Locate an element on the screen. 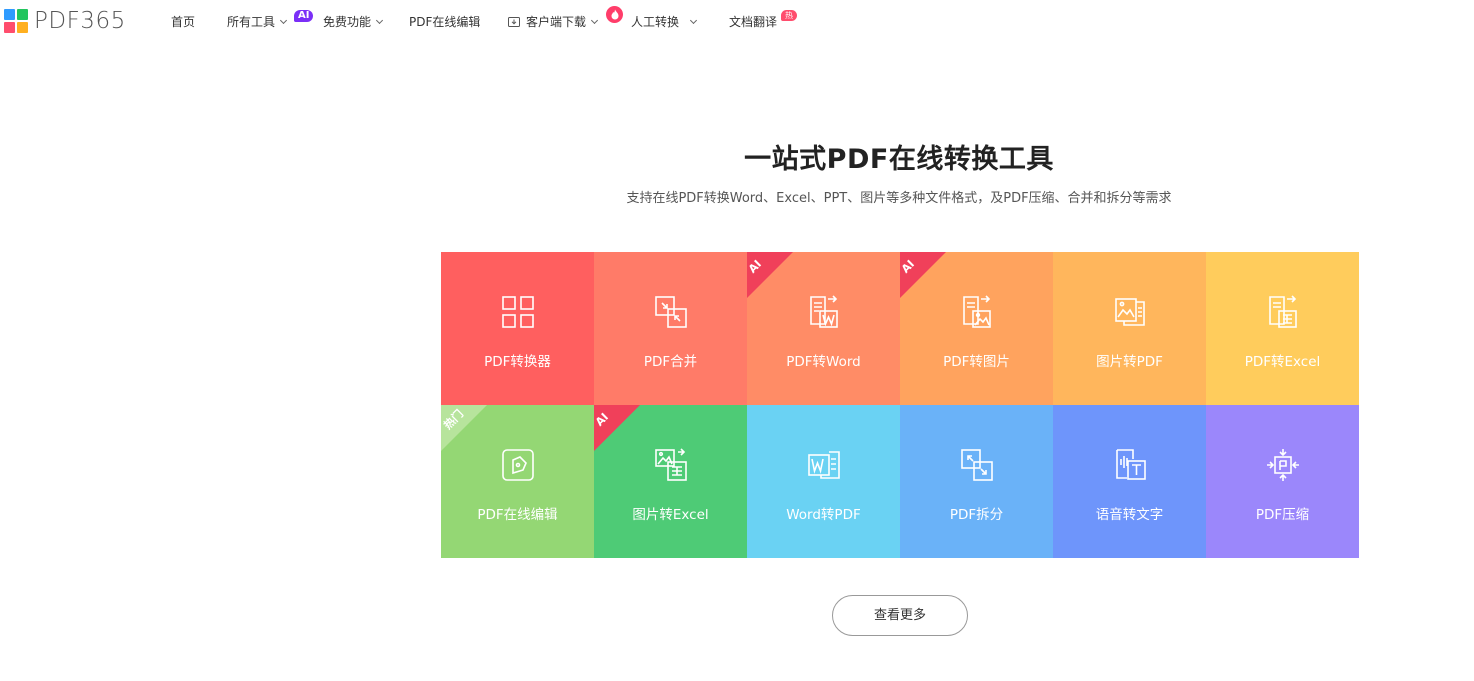 This screenshot has height=681, width=1474. pdf-to-excel-icon is located at coordinates (1282, 311).